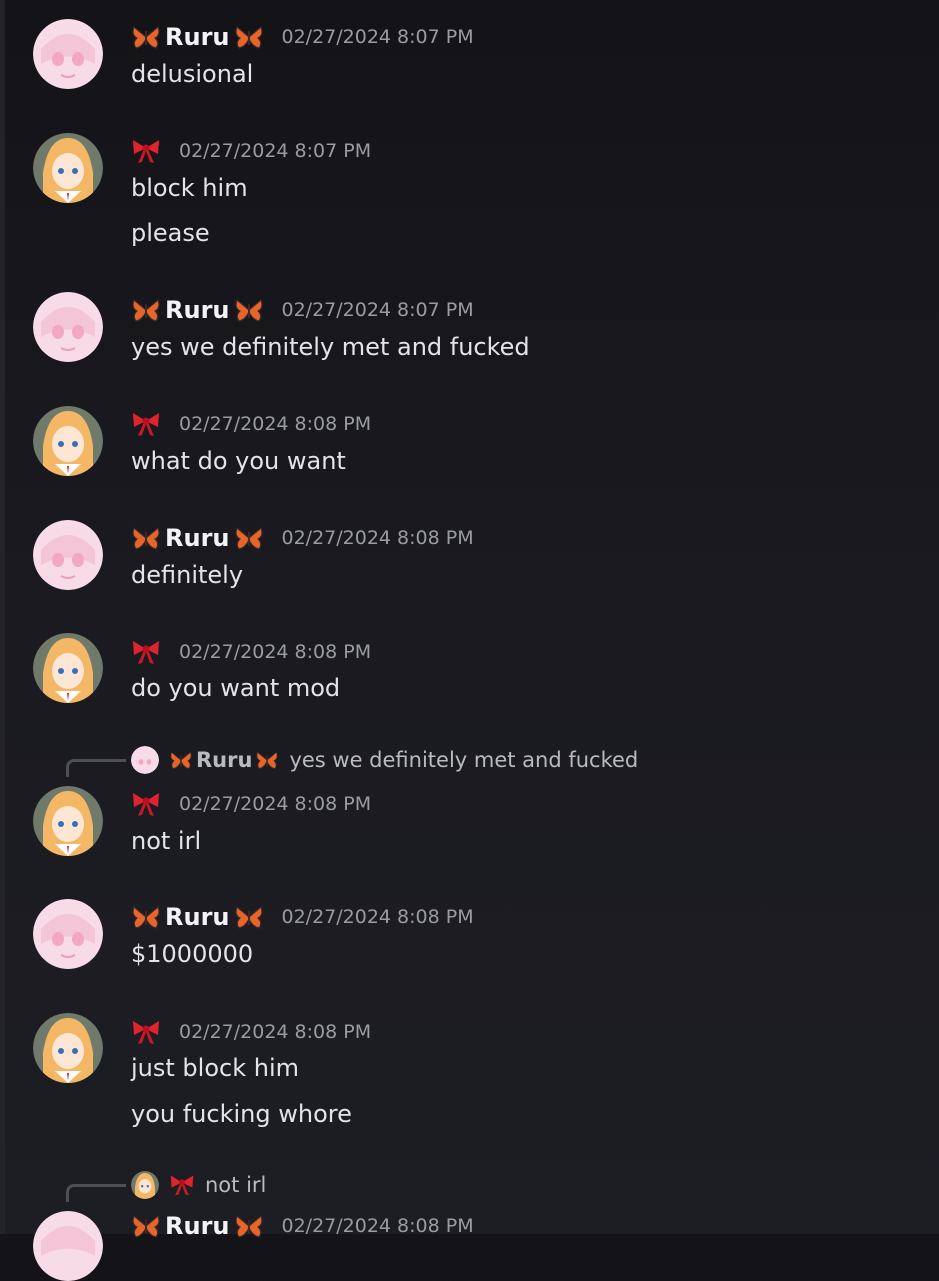  Describe the element at coordinates (215, 1068) in the screenshot. I see `message-text: just block him` at that location.